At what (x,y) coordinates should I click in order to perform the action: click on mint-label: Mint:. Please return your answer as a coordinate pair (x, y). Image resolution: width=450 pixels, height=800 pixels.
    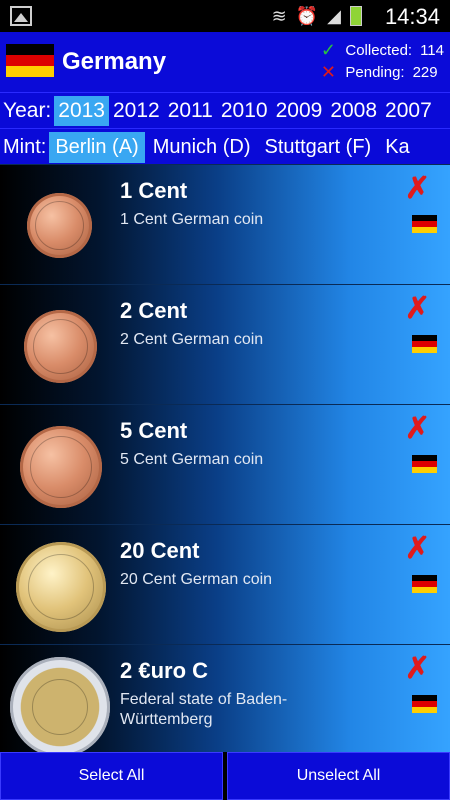
    Looking at the image, I should click on (25, 146).